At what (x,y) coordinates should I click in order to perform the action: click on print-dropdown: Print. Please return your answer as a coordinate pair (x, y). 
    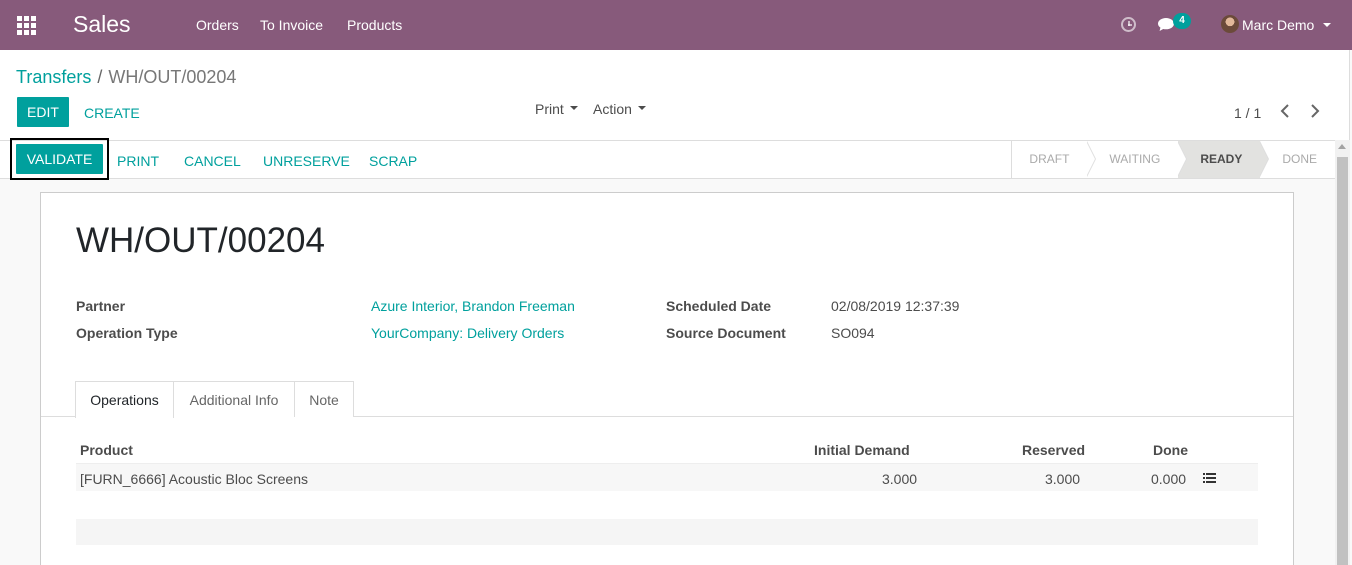
    Looking at the image, I should click on (556, 109).